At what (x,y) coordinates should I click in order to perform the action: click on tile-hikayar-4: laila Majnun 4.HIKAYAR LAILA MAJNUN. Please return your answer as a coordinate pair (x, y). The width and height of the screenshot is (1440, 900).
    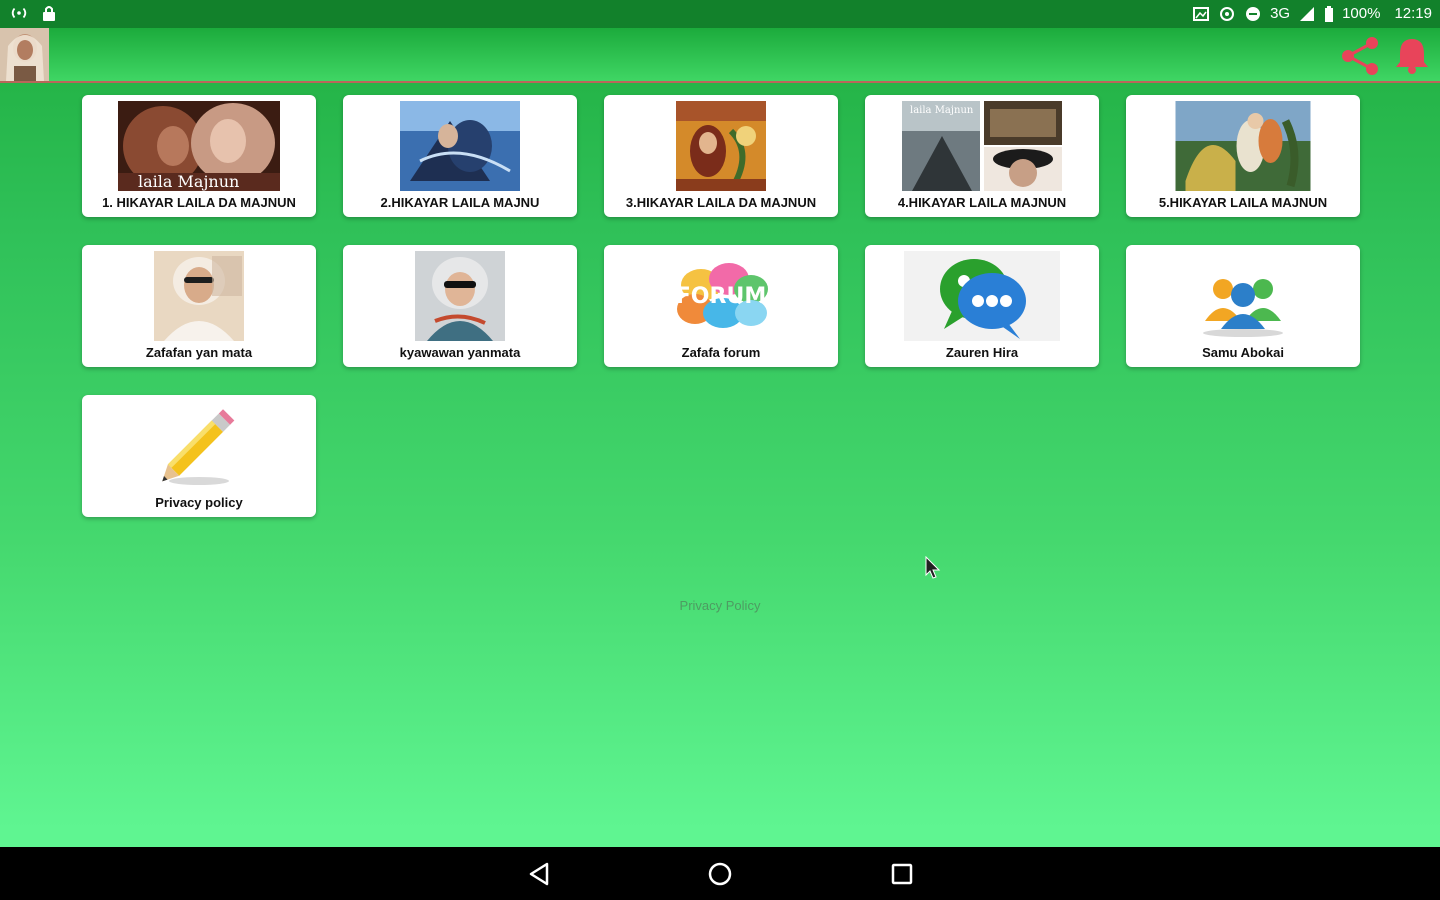
    Looking at the image, I should click on (982, 156).